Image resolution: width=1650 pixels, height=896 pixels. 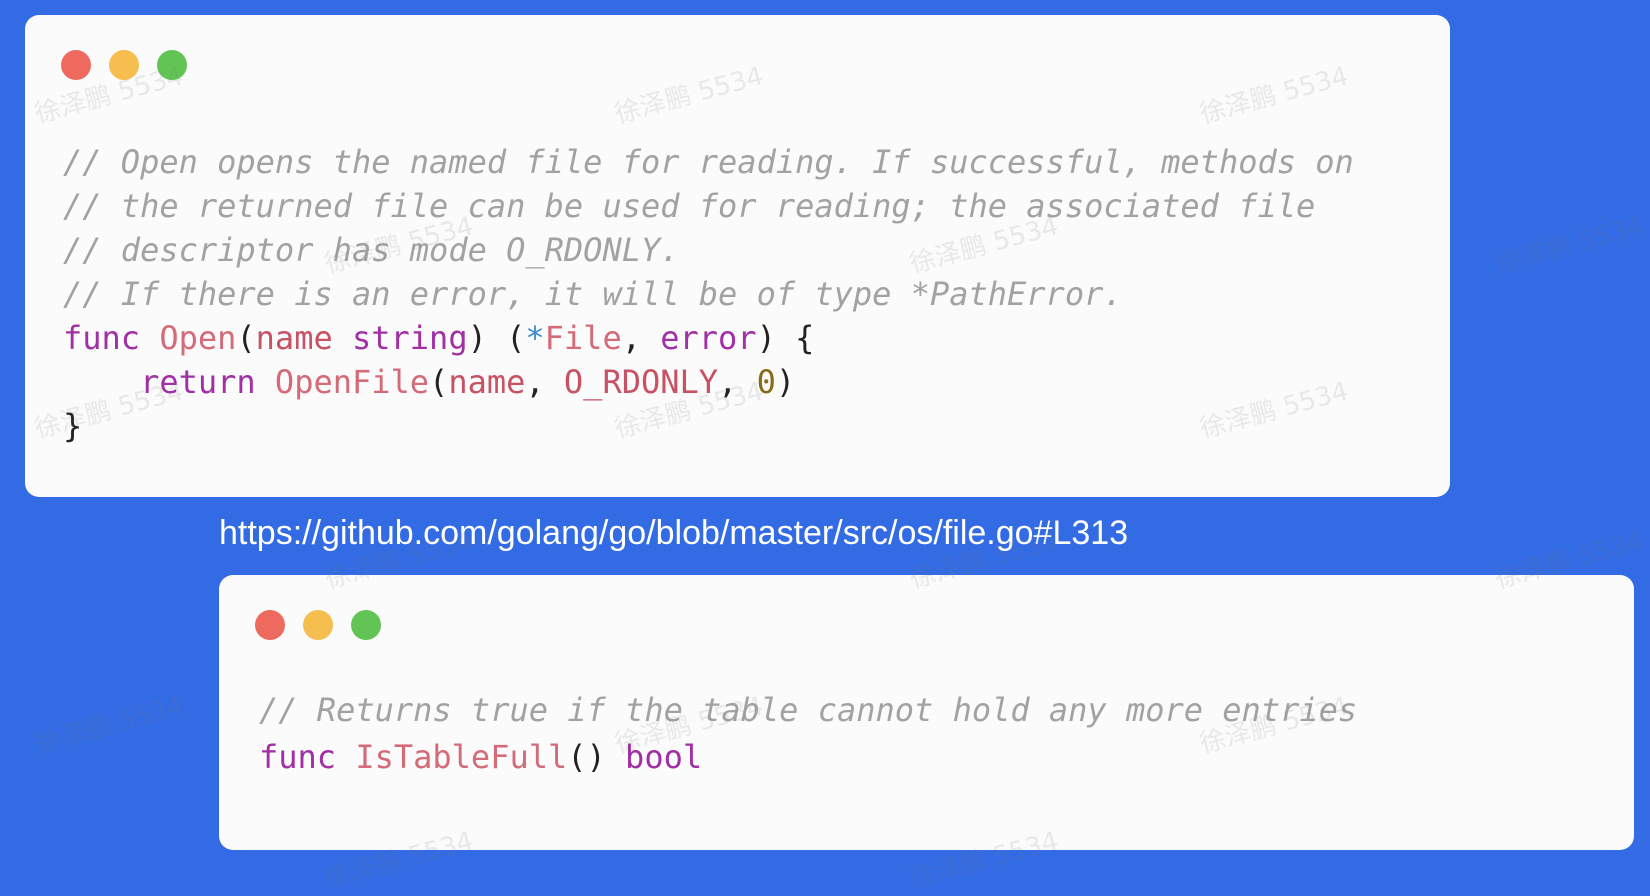 I want to click on code-token-func: File, so click(x=583, y=338).